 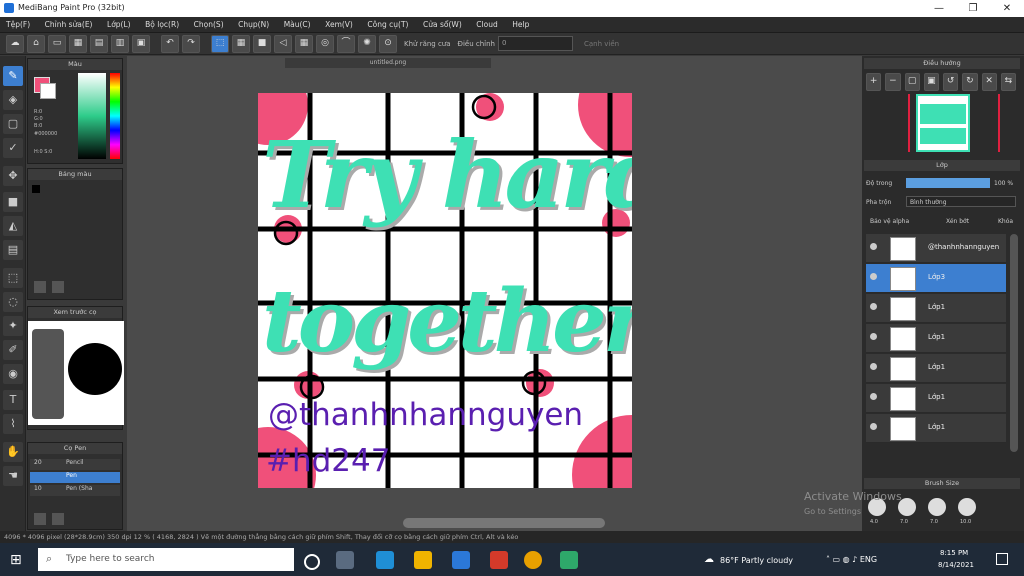 What do you see at coordinates (297, 25) in the screenshot?
I see `menu-color: Màu(C)` at bounding box center [297, 25].